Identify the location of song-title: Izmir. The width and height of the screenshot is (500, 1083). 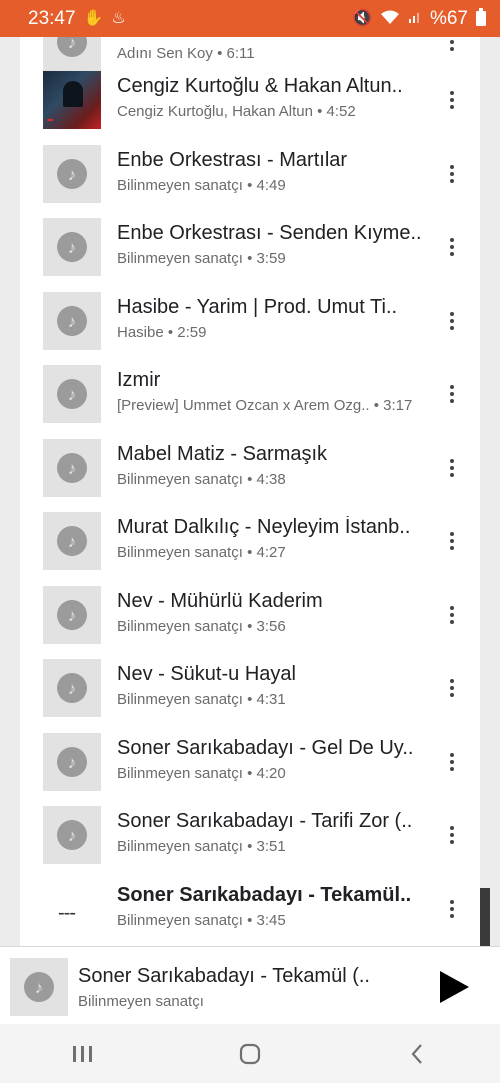
(139, 380).